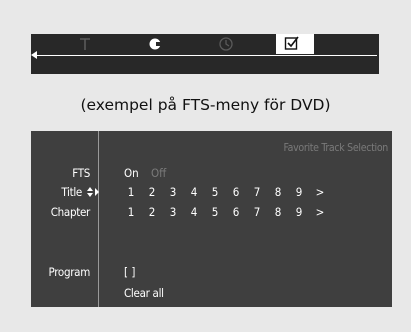 This screenshot has width=411, height=332. Describe the element at coordinates (194, 192) in the screenshot. I see `title-number: 4` at that location.